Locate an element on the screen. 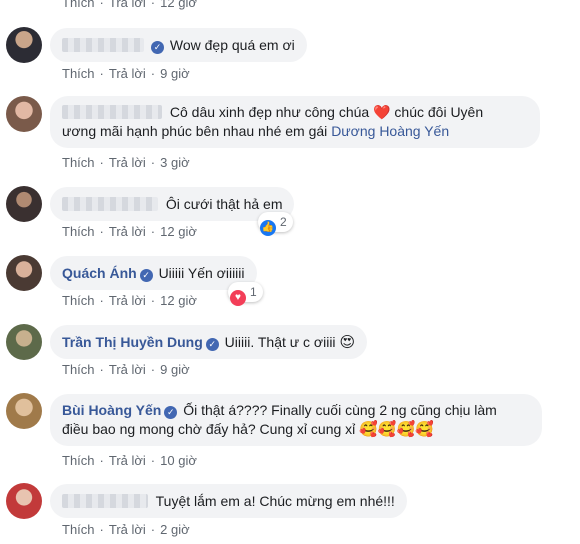 This screenshot has height=544, width=580. comment-text: Cô dâu xinh đẹp như công chúa is located at coordinates (269, 112).